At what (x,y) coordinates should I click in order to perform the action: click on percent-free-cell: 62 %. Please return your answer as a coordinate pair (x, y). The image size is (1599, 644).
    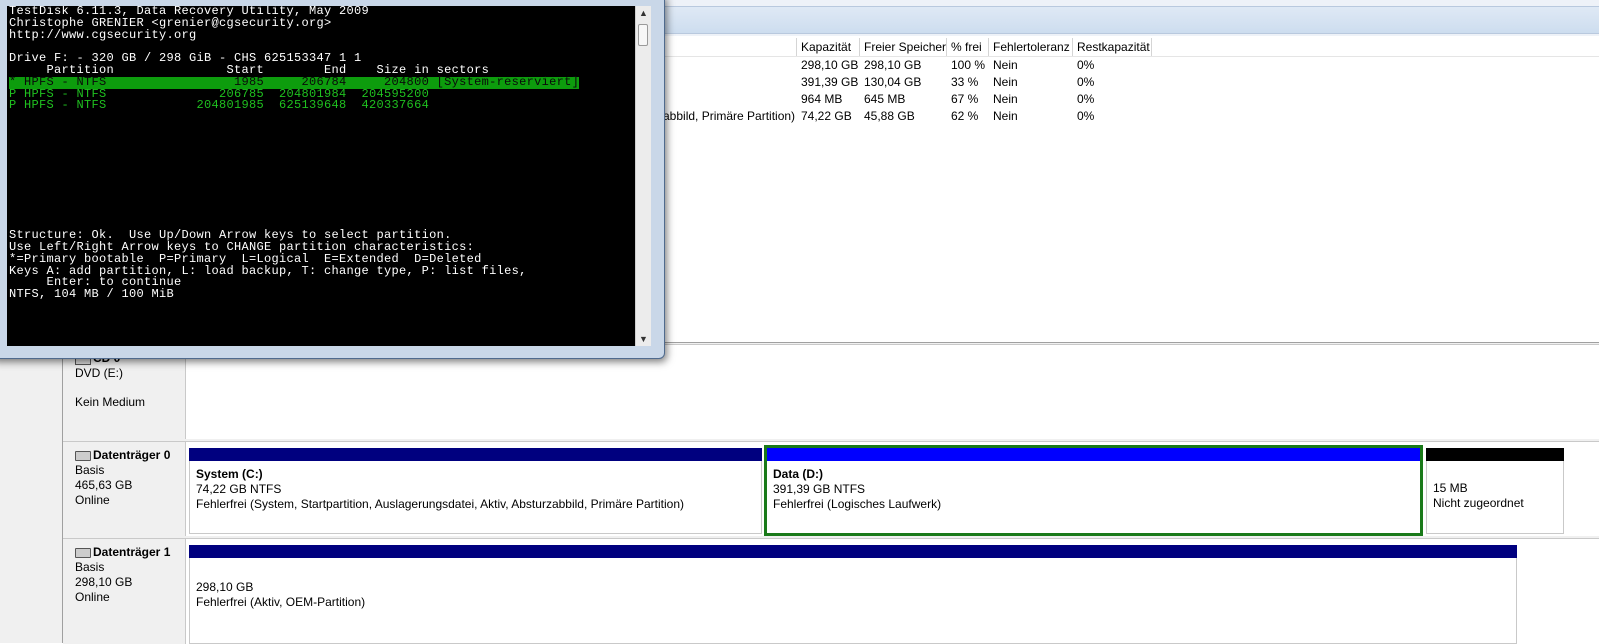
    Looking at the image, I should click on (965, 116).